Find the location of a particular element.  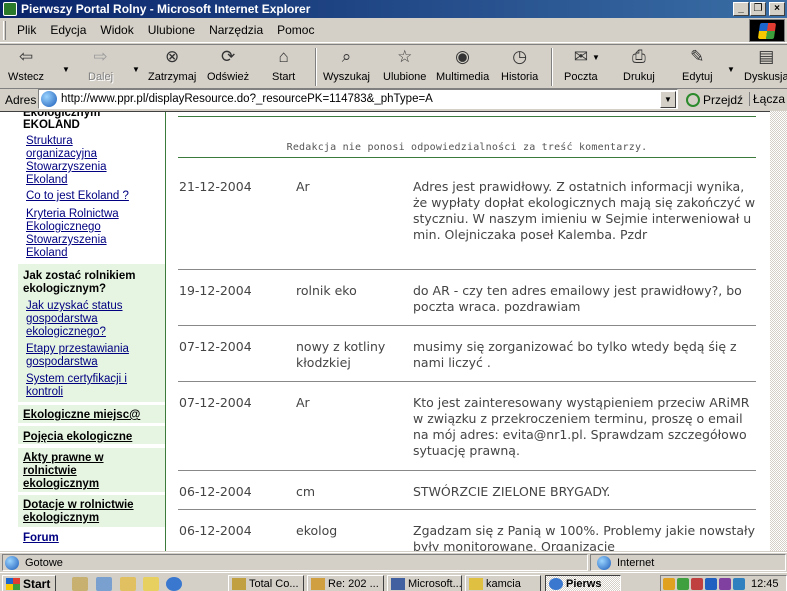

back-label: Wstecz is located at coordinates (26, 77).